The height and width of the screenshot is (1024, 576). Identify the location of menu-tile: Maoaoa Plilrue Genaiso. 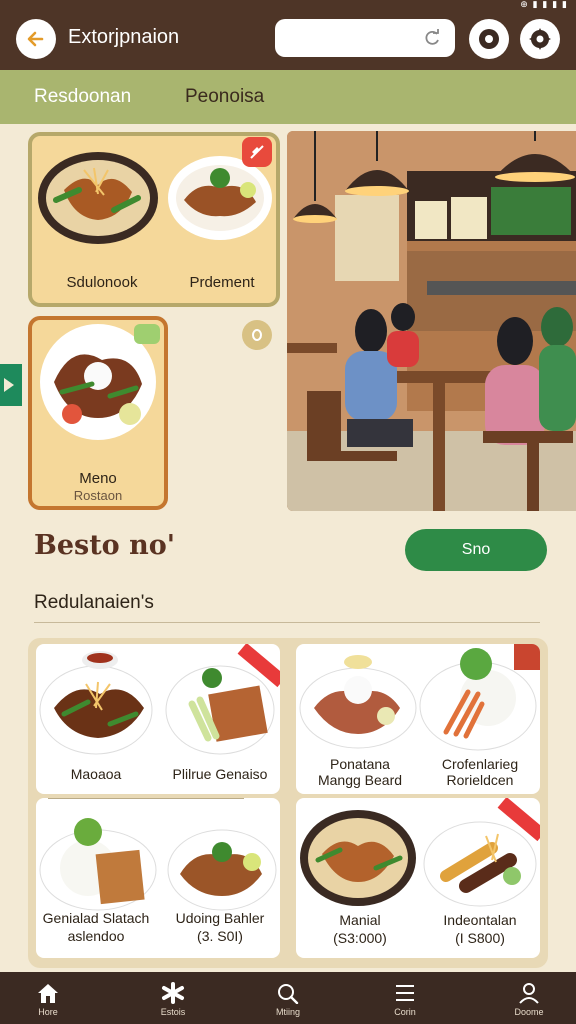
(158, 719).